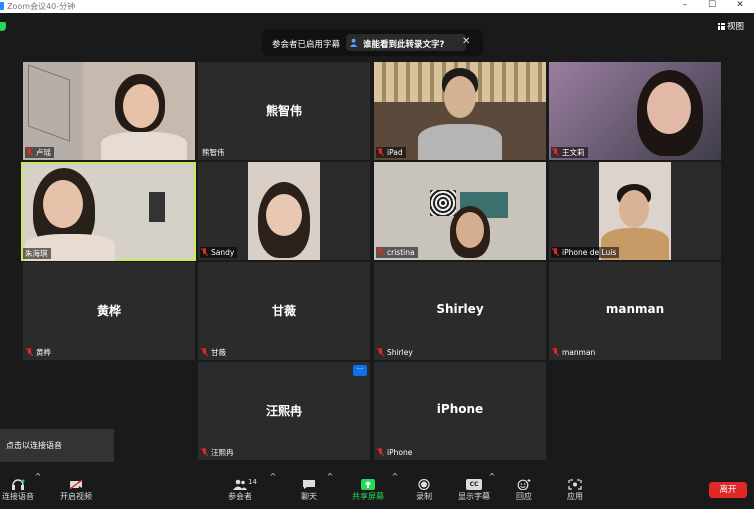  What do you see at coordinates (57, 445) in the screenshot?
I see `connect-audio-tooltip: 点击以连接语音` at bounding box center [57, 445].